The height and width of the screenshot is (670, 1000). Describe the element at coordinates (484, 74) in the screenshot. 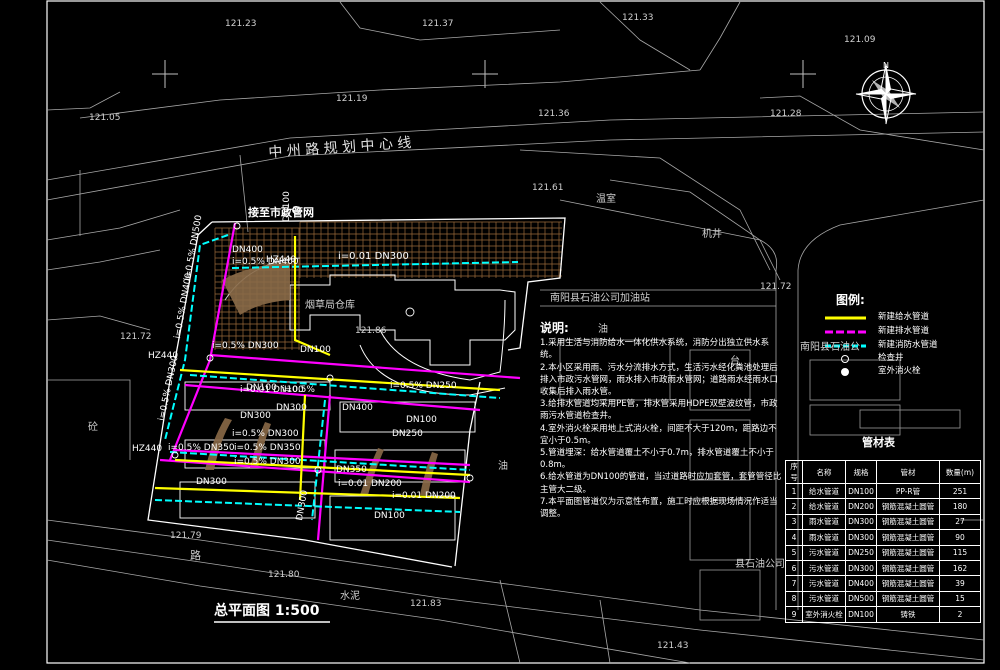

I see `crosshair-marks` at that location.